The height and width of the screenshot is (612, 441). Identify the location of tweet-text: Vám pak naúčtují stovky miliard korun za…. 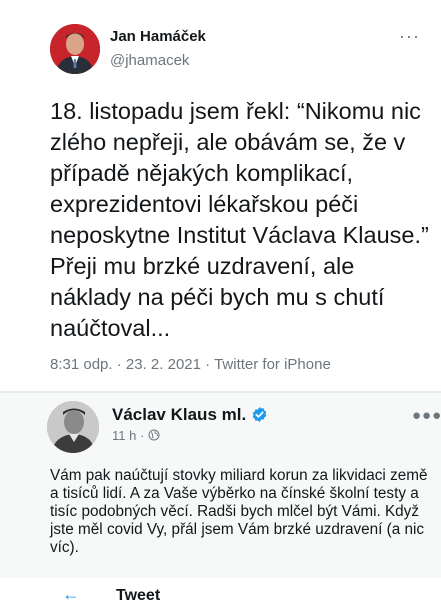
(239, 511).